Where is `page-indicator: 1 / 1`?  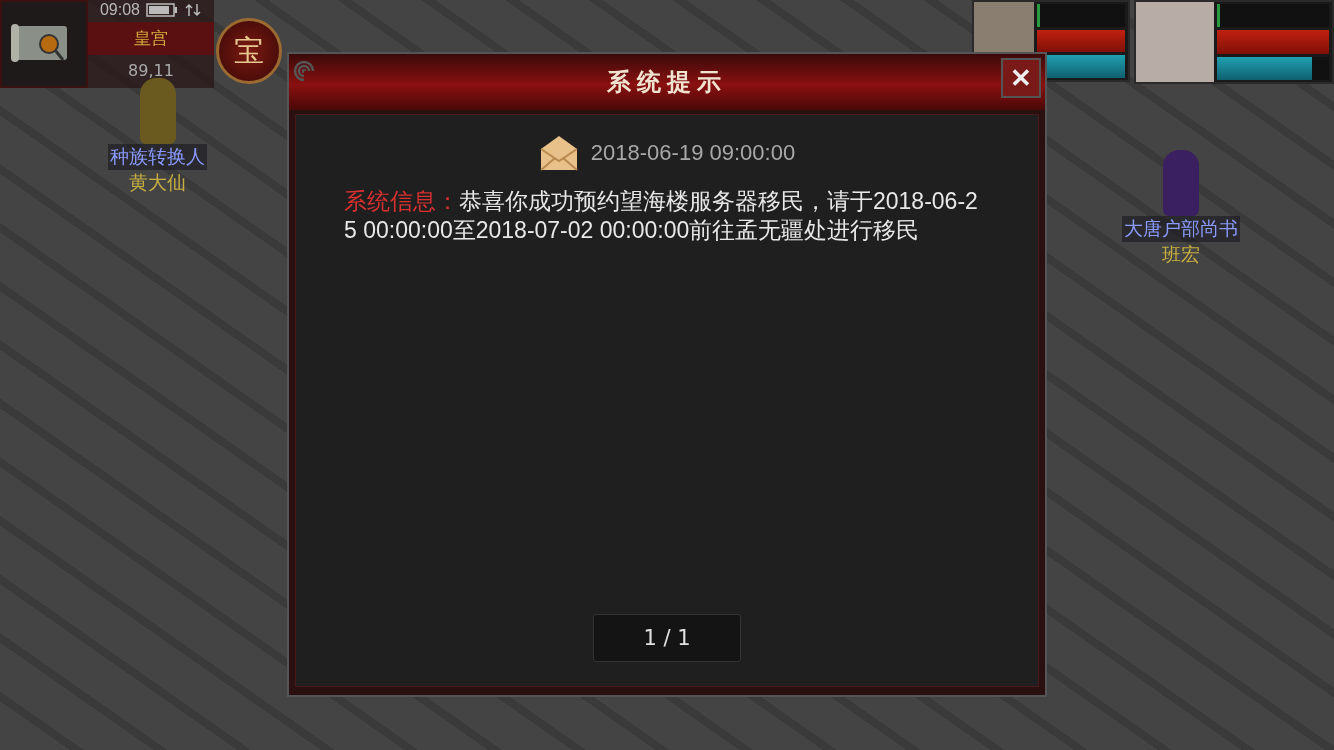
page-indicator: 1 / 1 is located at coordinates (667, 638).